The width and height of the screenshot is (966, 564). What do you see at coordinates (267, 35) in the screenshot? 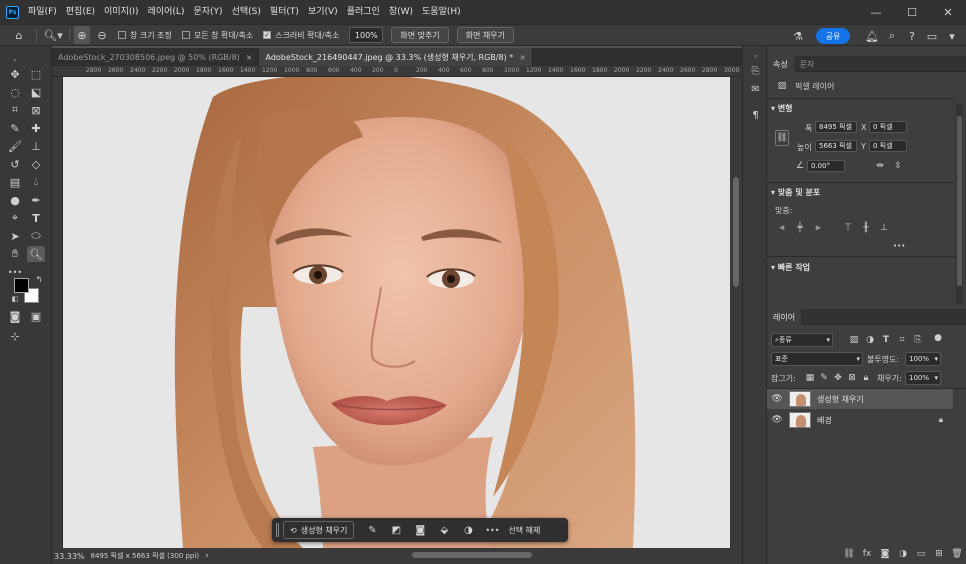
I see `checkbox-box-checked: ✓` at bounding box center [267, 35].